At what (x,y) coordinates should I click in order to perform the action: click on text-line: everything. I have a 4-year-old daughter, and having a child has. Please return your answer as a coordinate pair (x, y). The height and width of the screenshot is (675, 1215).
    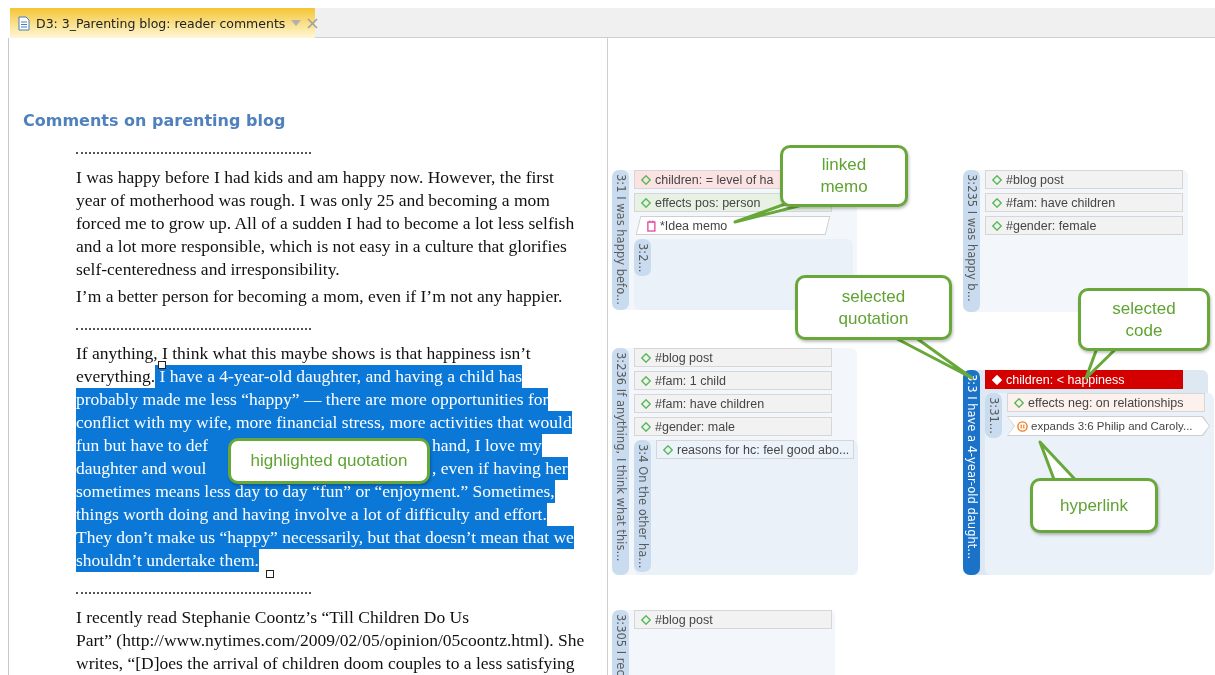
    Looking at the image, I should click on (299, 376).